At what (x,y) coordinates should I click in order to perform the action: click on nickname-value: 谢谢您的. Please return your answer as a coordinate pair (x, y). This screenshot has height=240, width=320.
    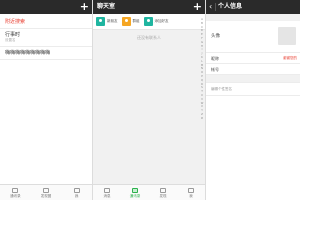
    Looking at the image, I should click on (290, 58).